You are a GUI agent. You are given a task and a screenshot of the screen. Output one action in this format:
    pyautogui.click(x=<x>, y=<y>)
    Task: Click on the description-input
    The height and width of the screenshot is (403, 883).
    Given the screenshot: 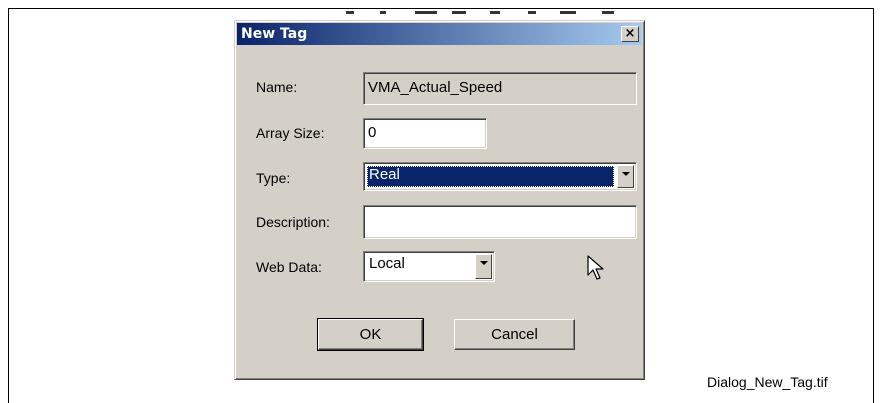 What is the action you would take?
    pyautogui.click(x=500, y=222)
    